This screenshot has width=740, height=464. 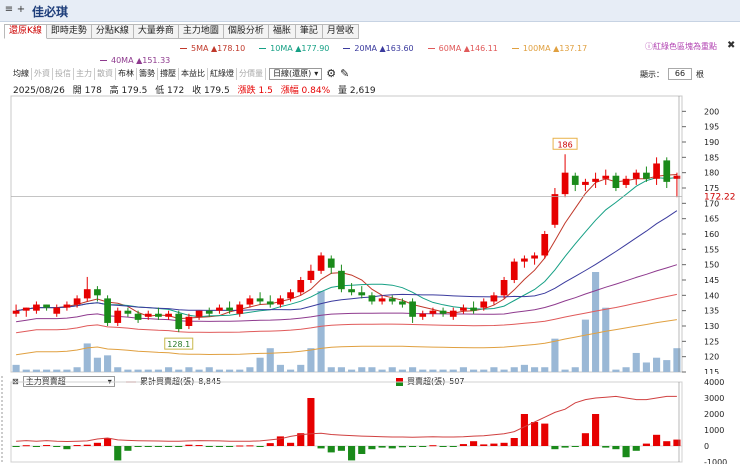 I want to click on gear-icon: ⚙, so click(x=331, y=74).